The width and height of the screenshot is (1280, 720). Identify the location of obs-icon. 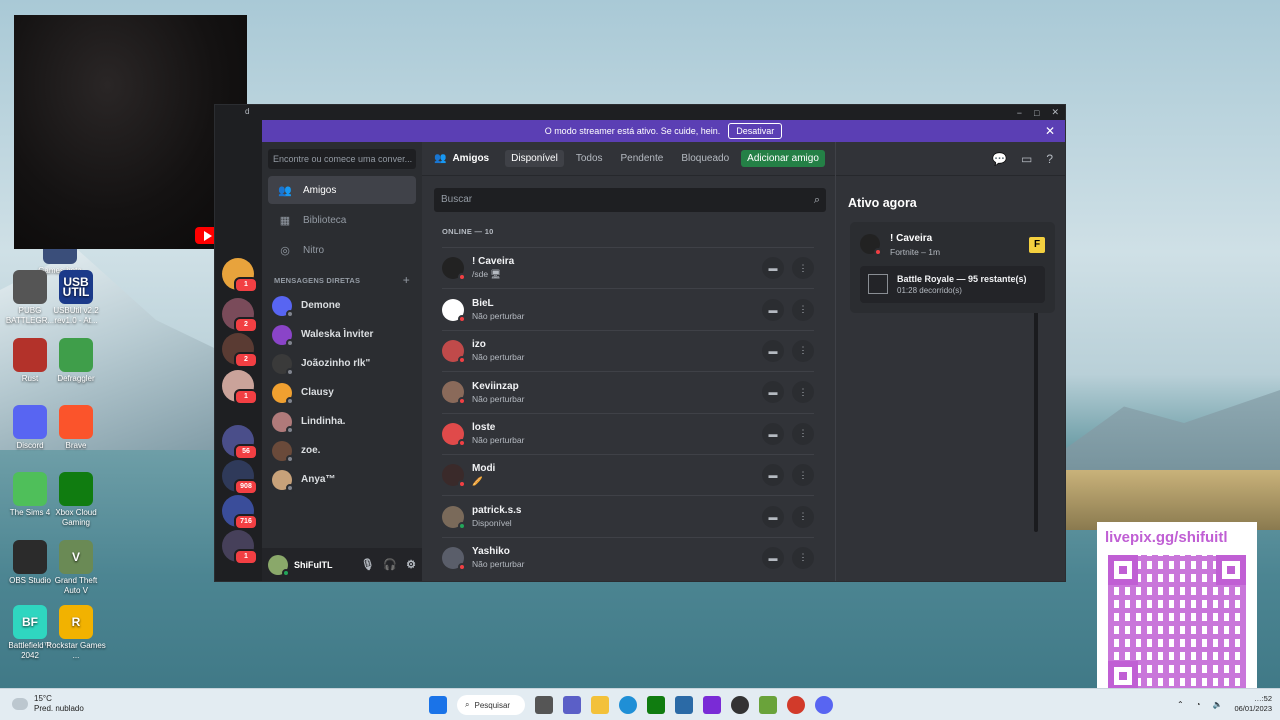
(740, 705).